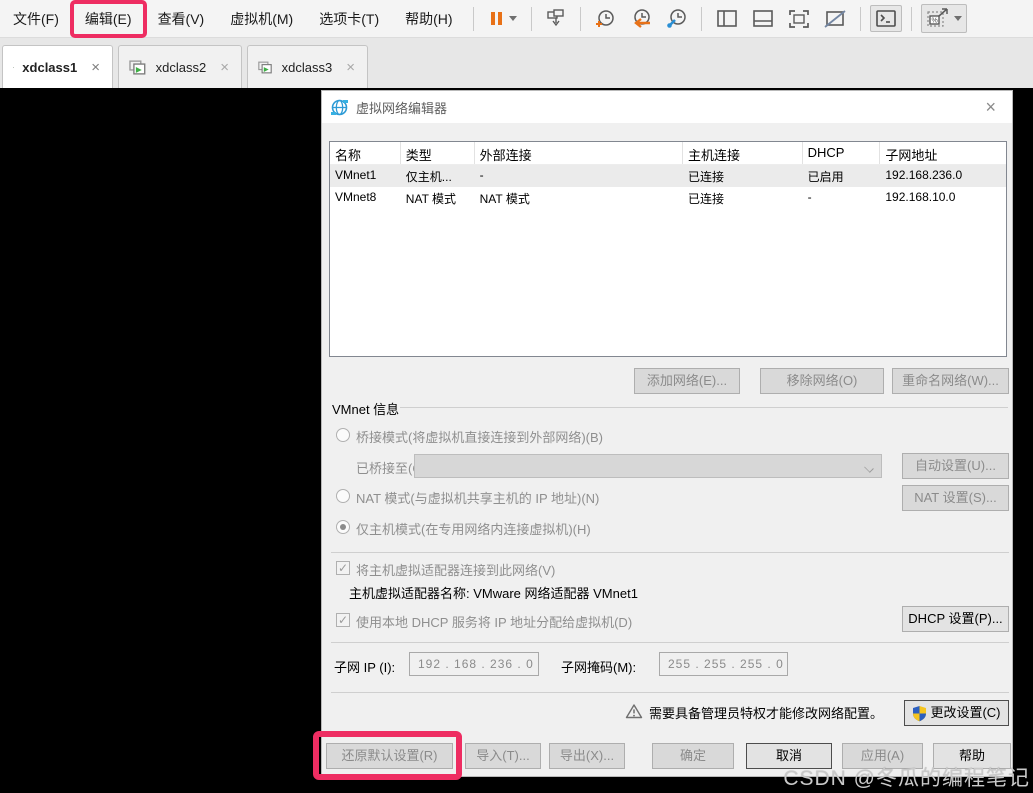  Describe the element at coordinates (723, 664) in the screenshot. I see `subnet-mask-field: 255 . 255 . 255 . 0` at that location.